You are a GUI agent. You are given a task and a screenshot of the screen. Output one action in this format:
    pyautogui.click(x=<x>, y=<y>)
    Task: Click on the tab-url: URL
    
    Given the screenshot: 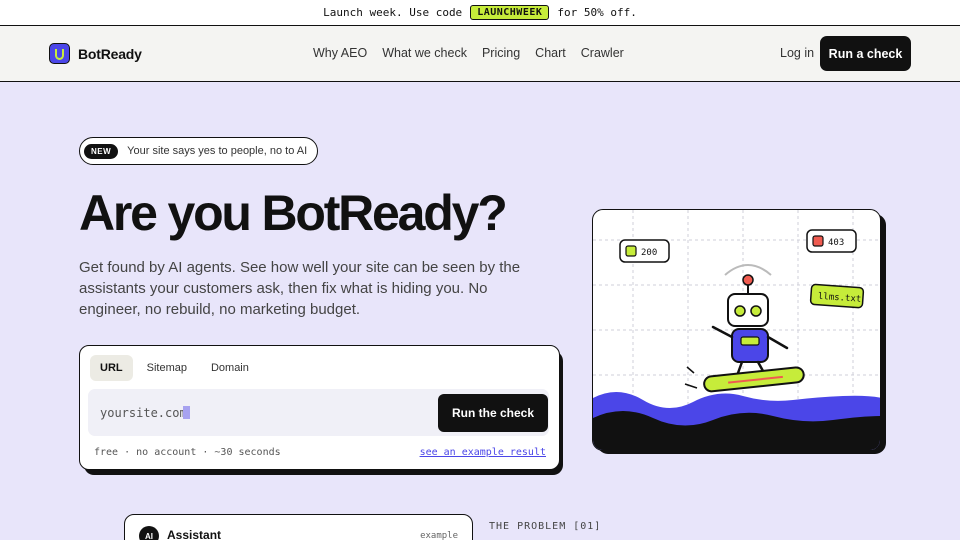 What is the action you would take?
    pyautogui.click(x=111, y=368)
    